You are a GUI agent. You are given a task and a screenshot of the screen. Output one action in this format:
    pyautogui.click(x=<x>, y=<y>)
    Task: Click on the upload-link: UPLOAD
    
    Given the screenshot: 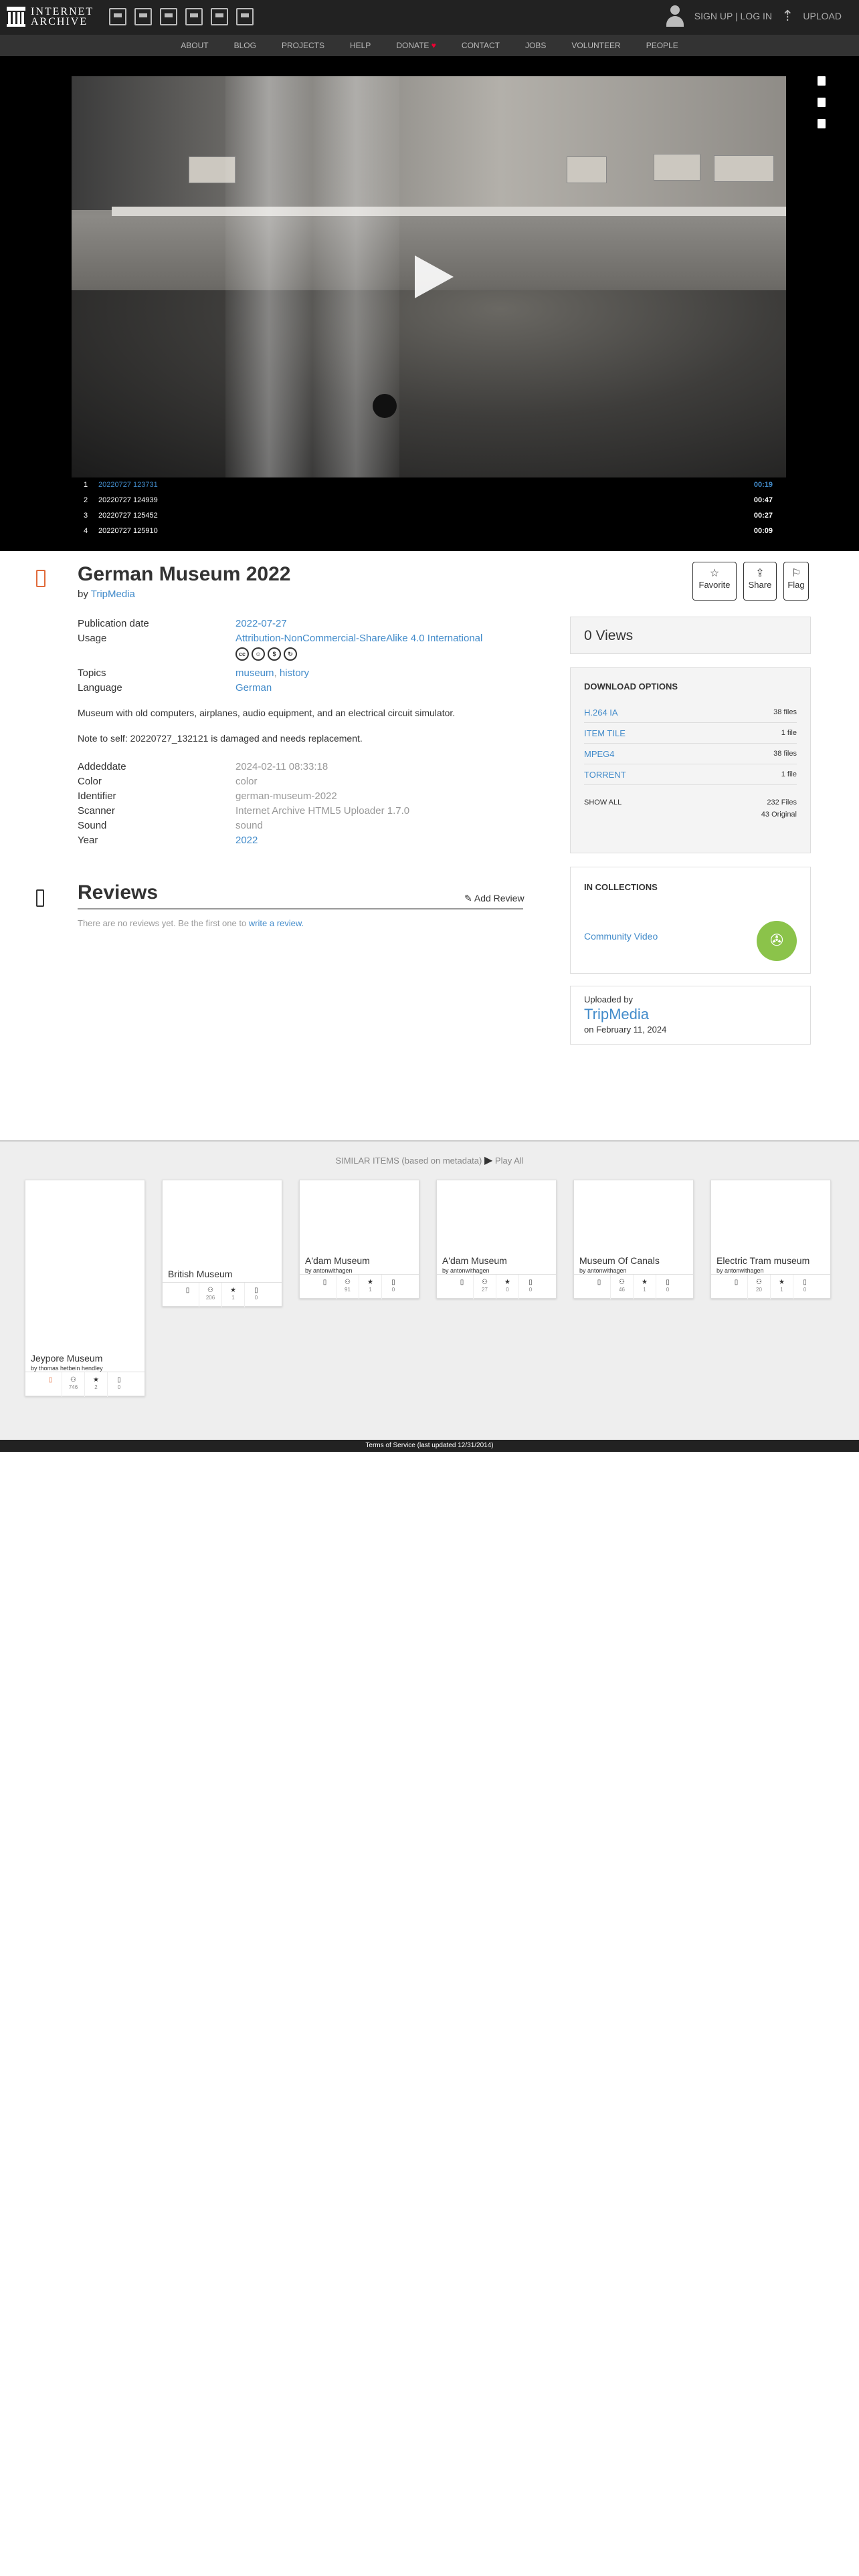 What is the action you would take?
    pyautogui.click(x=823, y=16)
    